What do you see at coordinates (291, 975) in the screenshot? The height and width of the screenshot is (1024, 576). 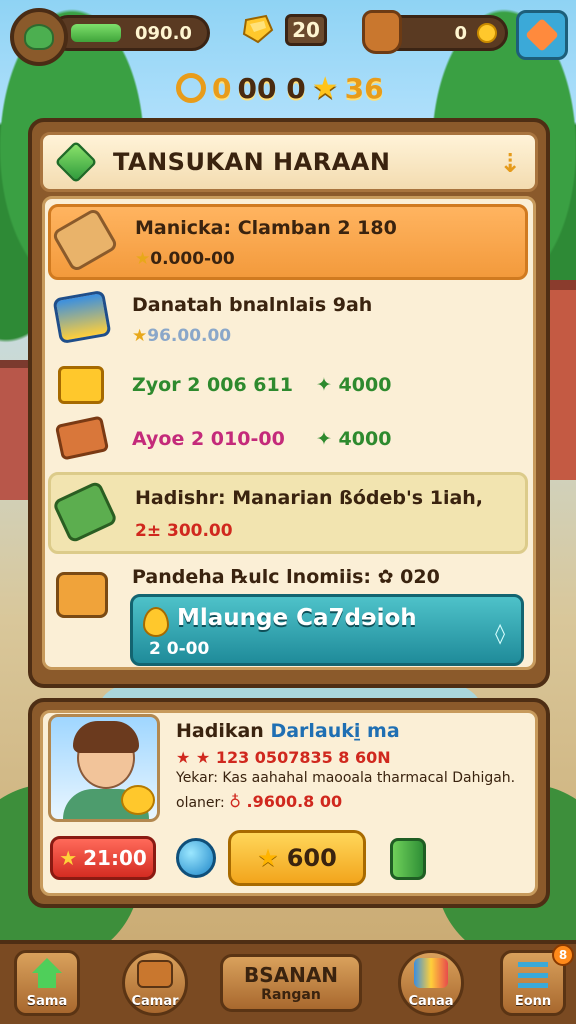 I see `nav-center-title: BSANAN` at bounding box center [291, 975].